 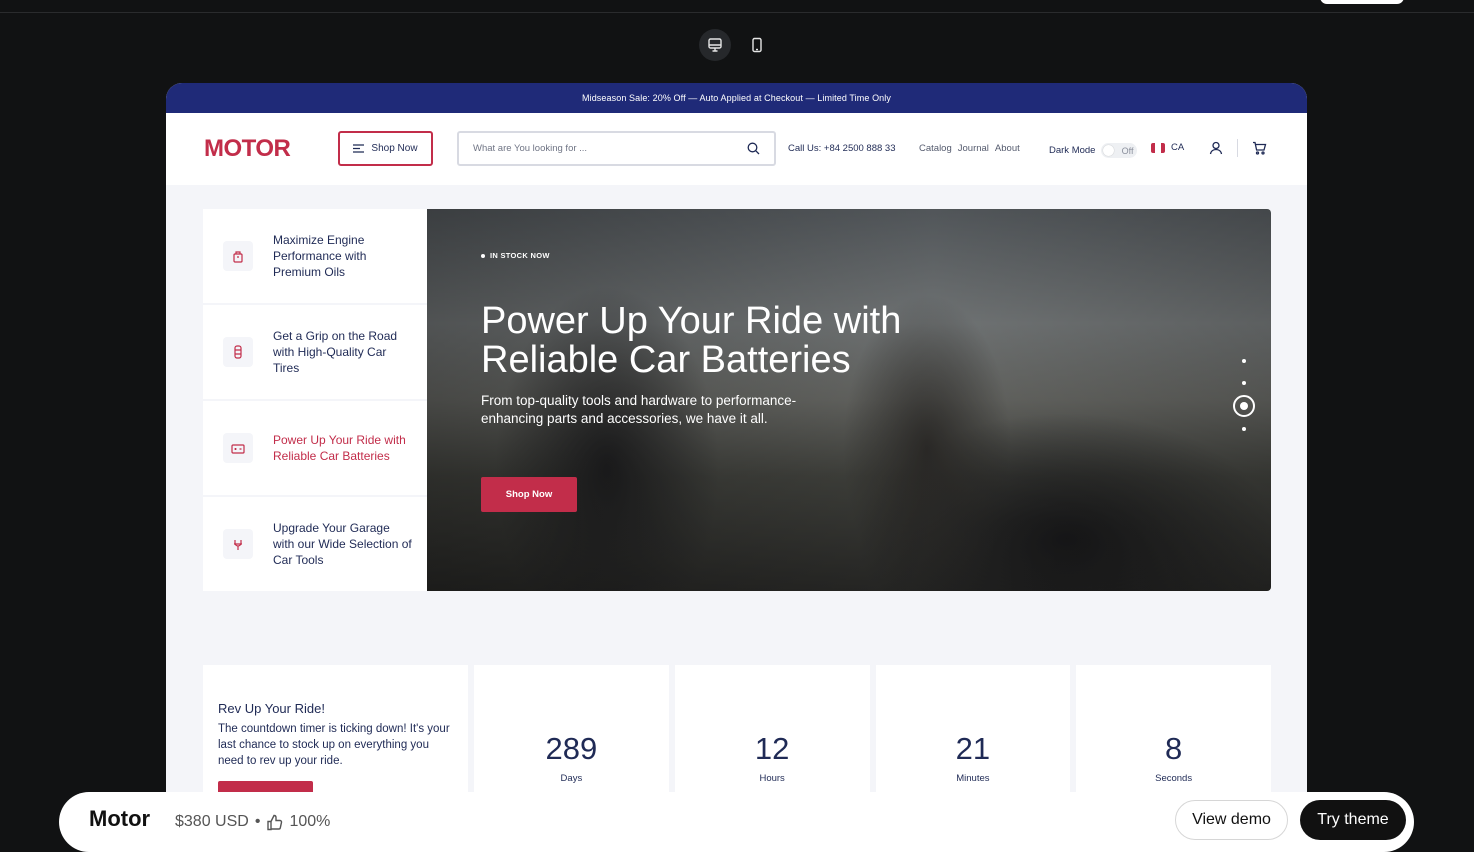 What do you see at coordinates (238, 448) in the screenshot?
I see `battery-icon` at bounding box center [238, 448].